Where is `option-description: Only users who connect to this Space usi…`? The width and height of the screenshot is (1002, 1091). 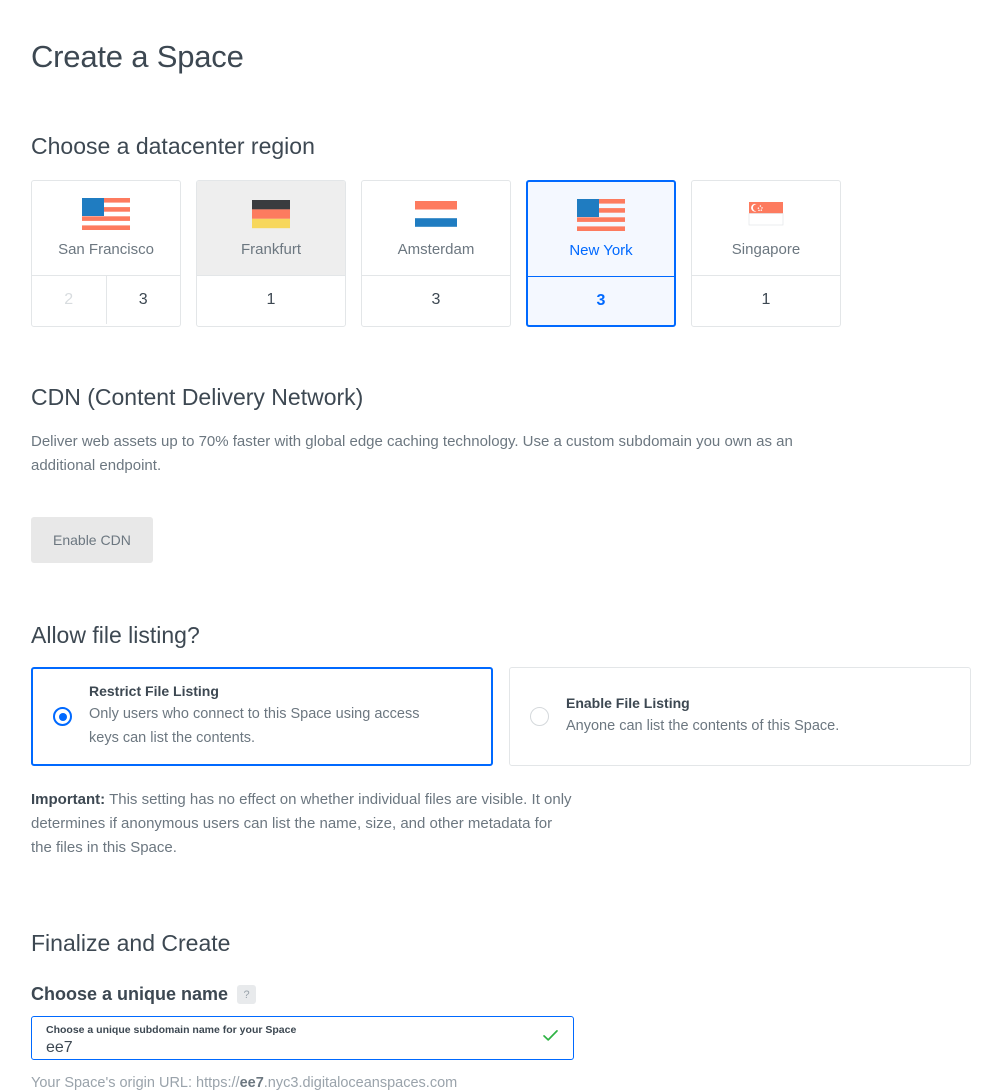 option-description: Only users who connect to this Space usi… is located at coordinates (254, 726).